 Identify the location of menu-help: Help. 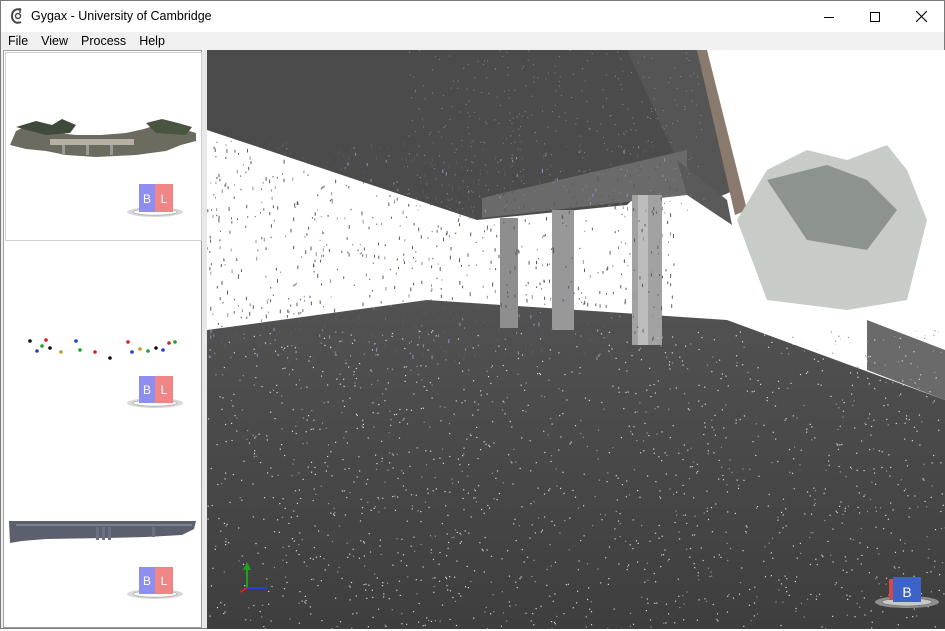
(151, 41).